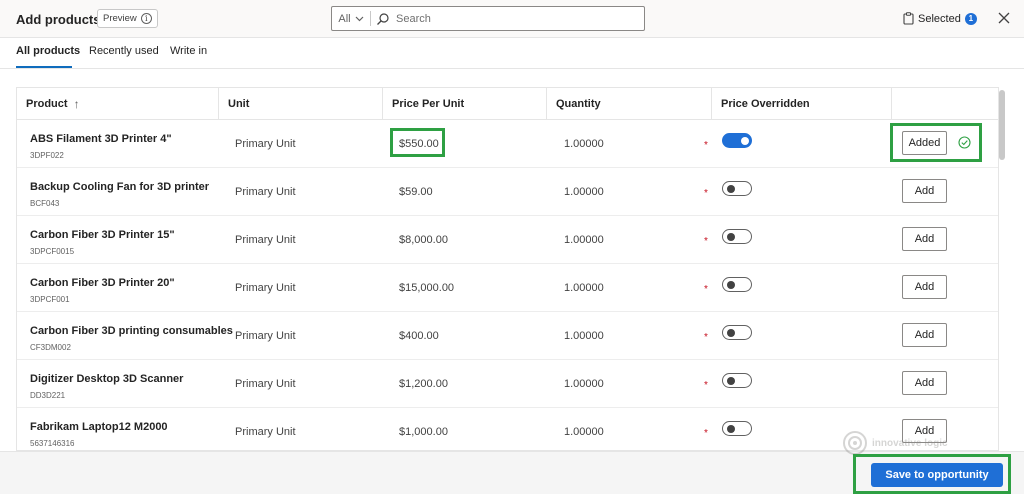 This screenshot has height=494, width=1024. I want to click on selected-items-button: Selected 1, so click(940, 18).